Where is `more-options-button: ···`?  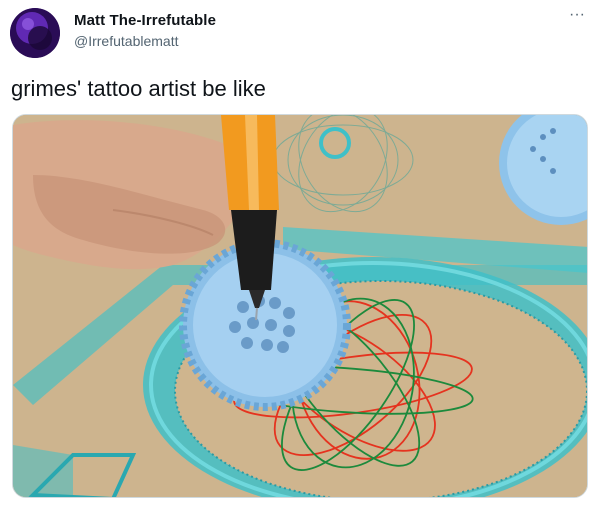 more-options-button: ··· is located at coordinates (577, 16).